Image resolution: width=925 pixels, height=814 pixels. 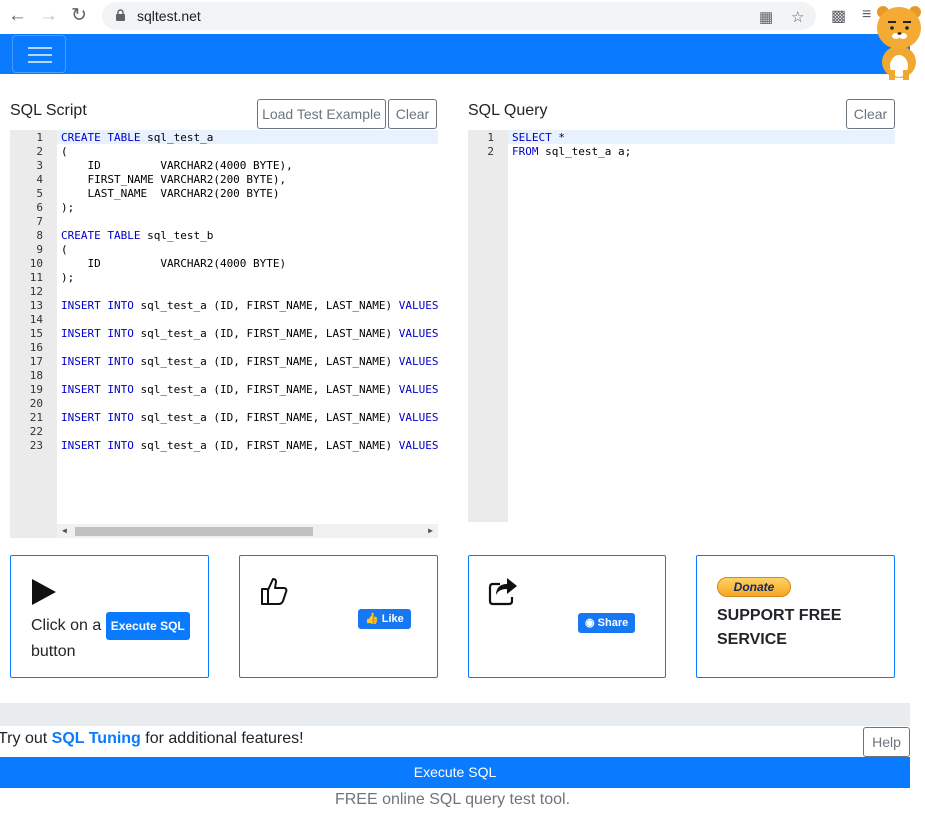 What do you see at coordinates (39, 54) in the screenshot?
I see `menu-toggle-button` at bounding box center [39, 54].